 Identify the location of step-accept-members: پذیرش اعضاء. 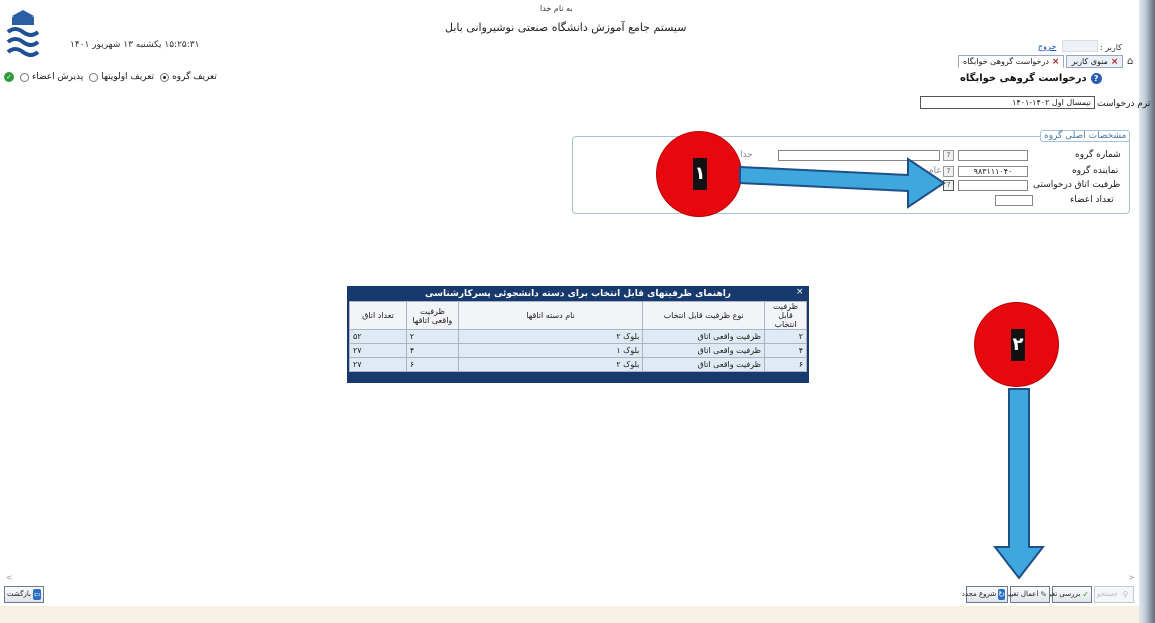
(51, 77).